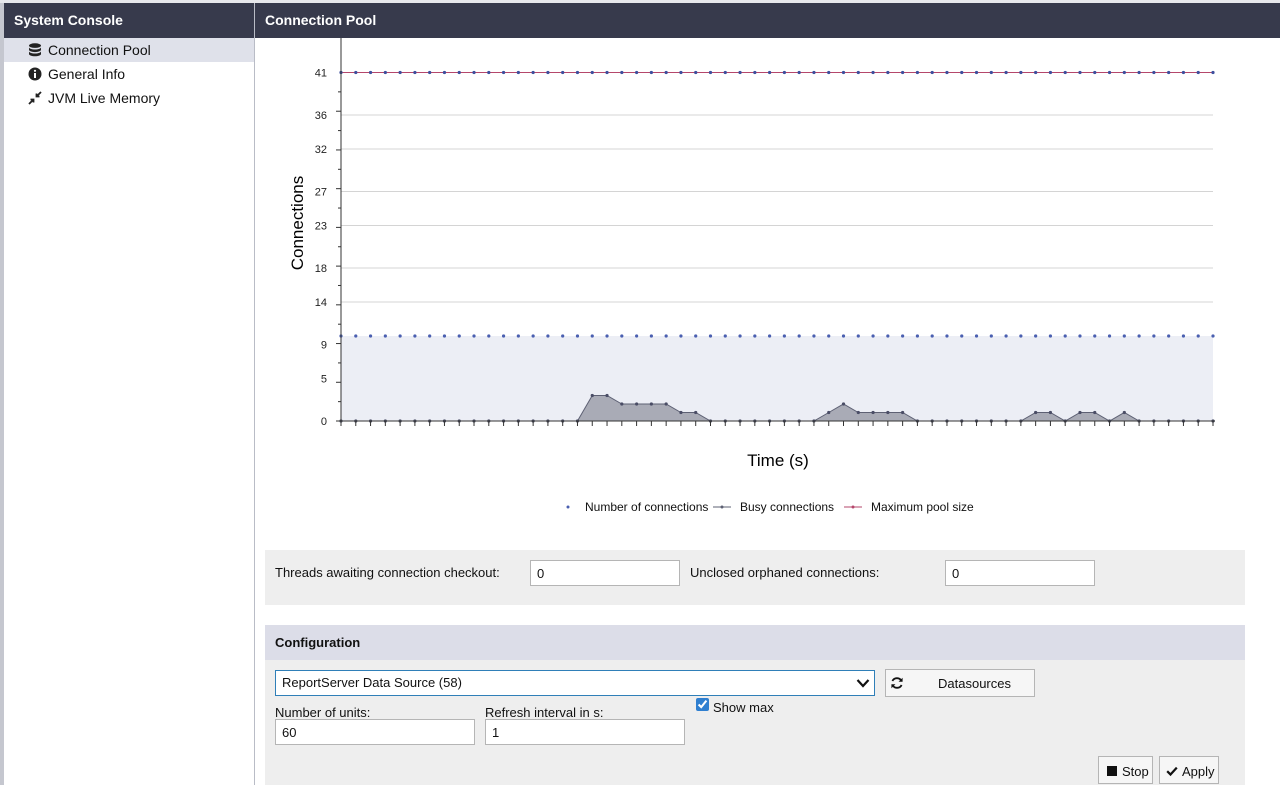 The height and width of the screenshot is (785, 1280). Describe the element at coordinates (321, 303) in the screenshot. I see `y-tick-label: 14` at that location.